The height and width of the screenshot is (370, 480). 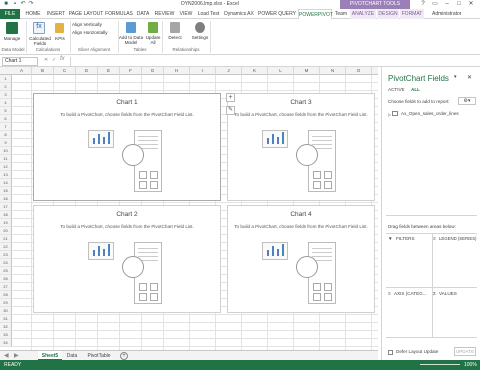 What do you see at coordinates (94, 24) in the screenshot?
I see `align-vertically-button: Align Vertically` at bounding box center [94, 24].